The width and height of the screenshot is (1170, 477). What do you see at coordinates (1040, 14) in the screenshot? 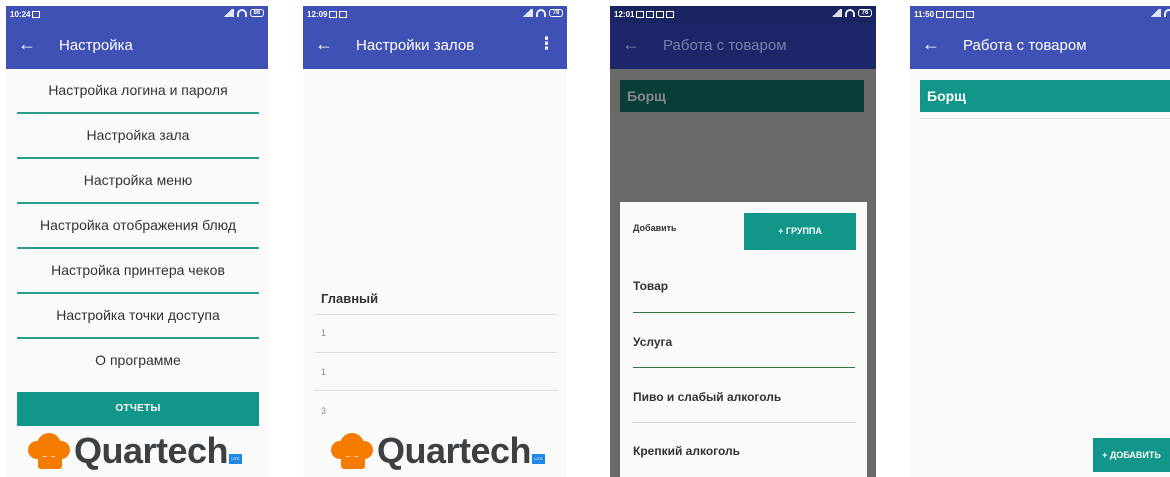
I see `status-bar: 11:50` at bounding box center [1040, 14].